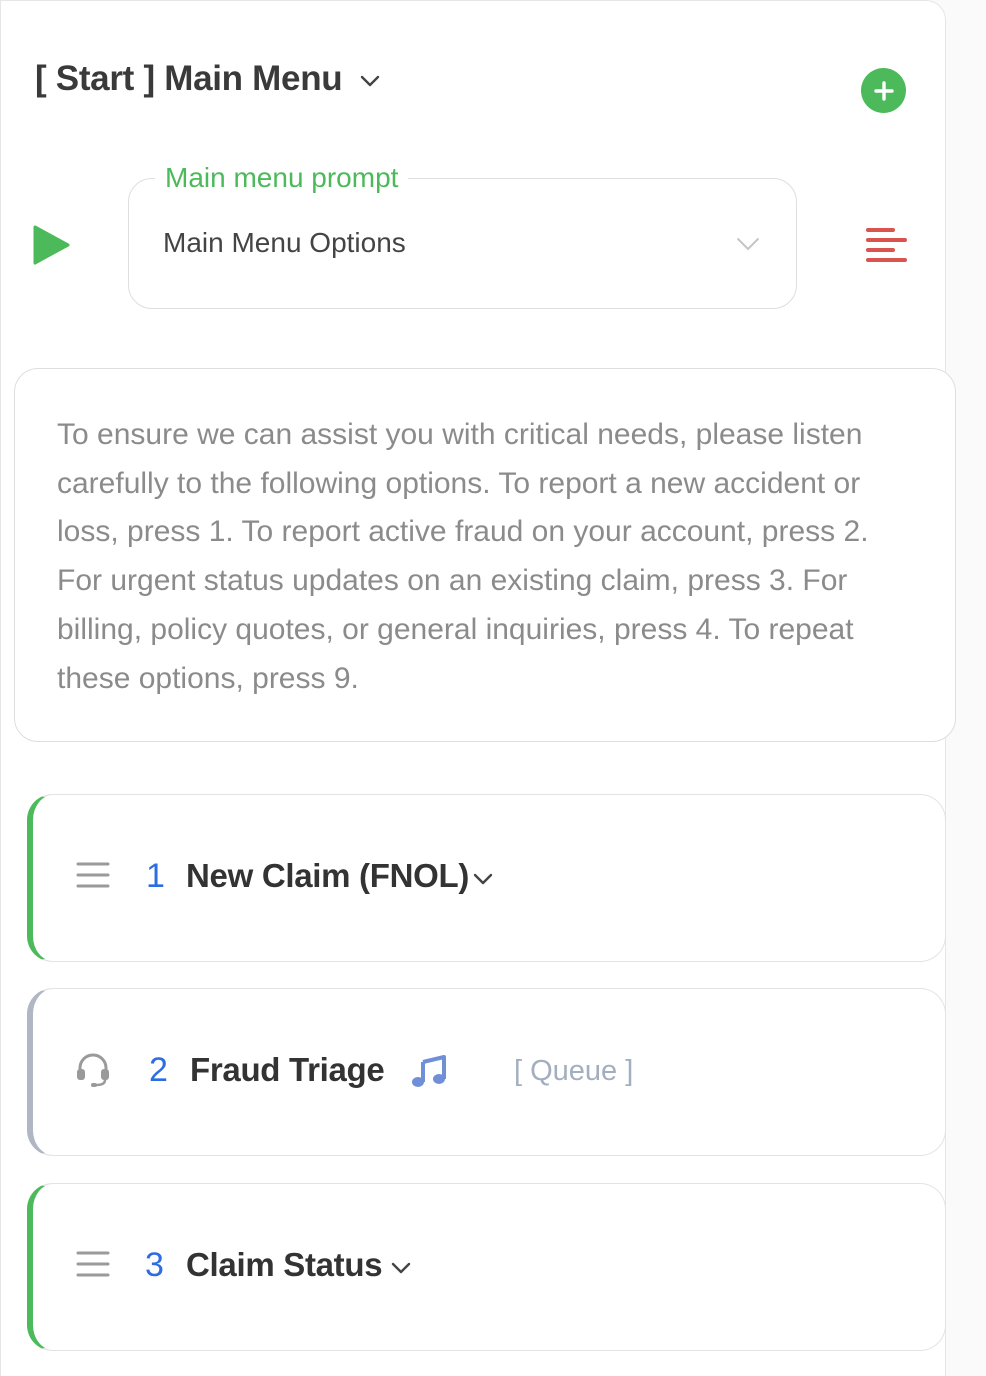 The width and height of the screenshot is (986, 1376). I want to click on play-prompt-button, so click(51, 245).